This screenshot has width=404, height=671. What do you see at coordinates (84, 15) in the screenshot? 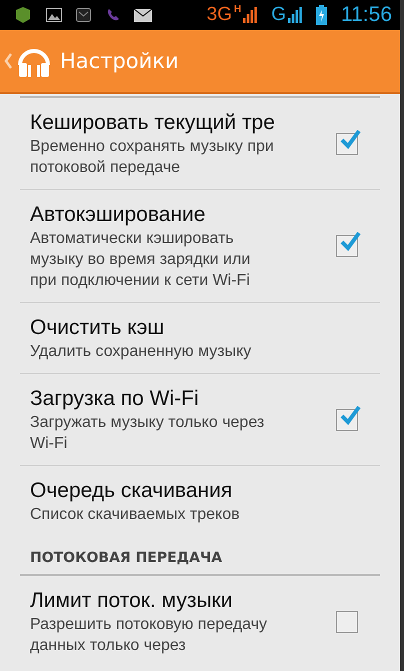
I see `message-icon` at bounding box center [84, 15].